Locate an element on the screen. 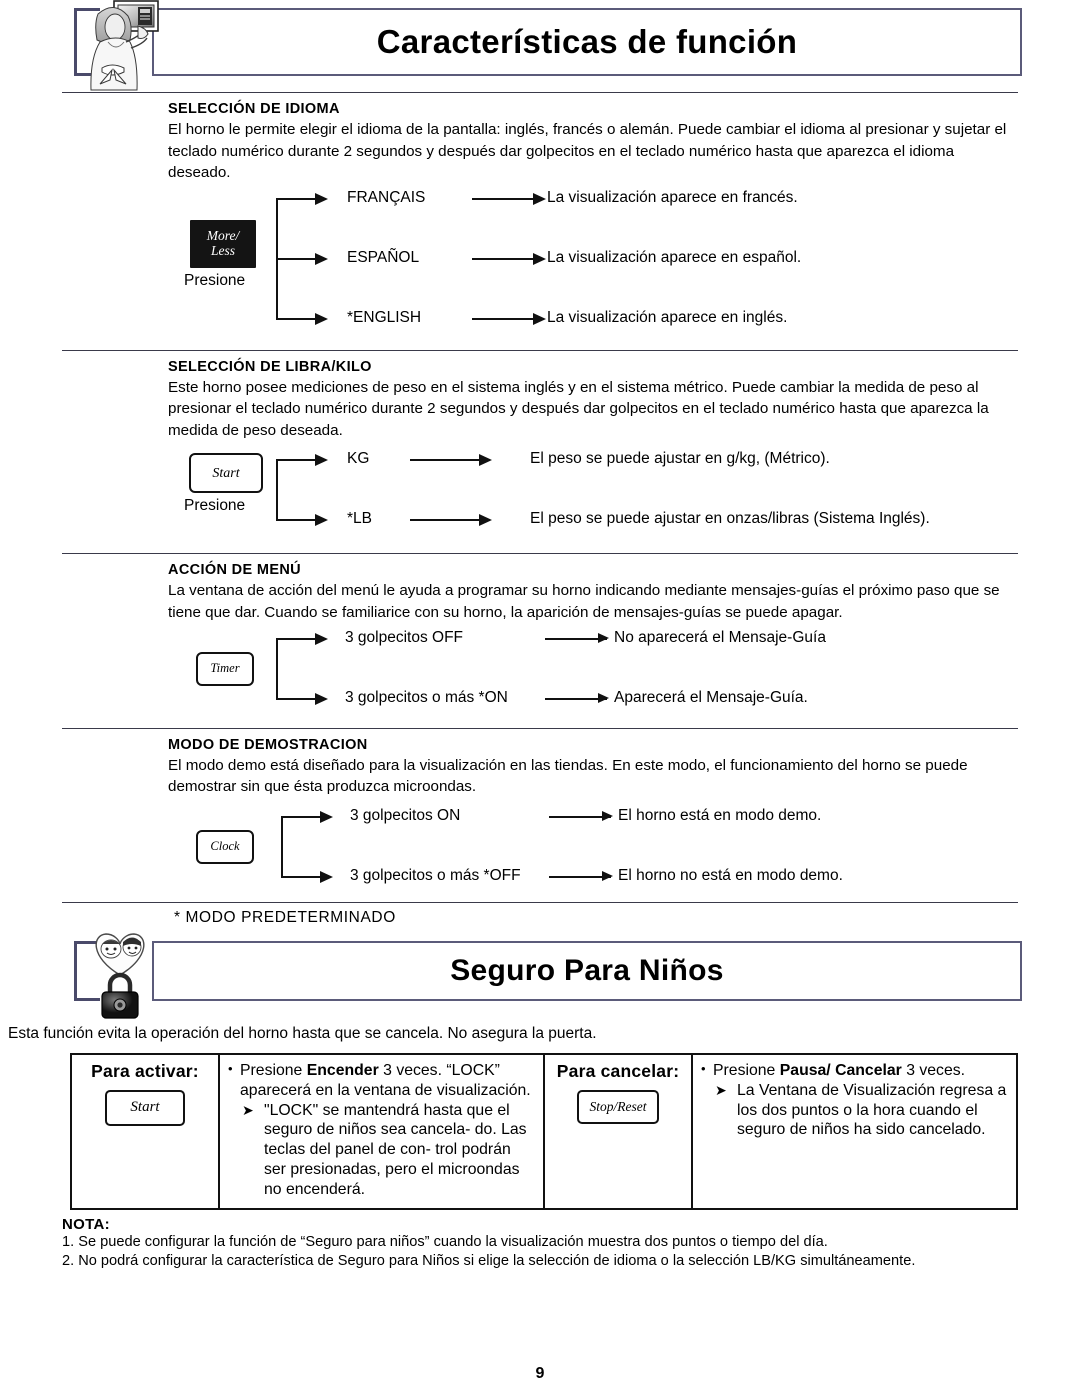 Image resolution: width=1080 pixels, height=1397 pixels. cancel-bullet-post: 3 veces. is located at coordinates (933, 1070).